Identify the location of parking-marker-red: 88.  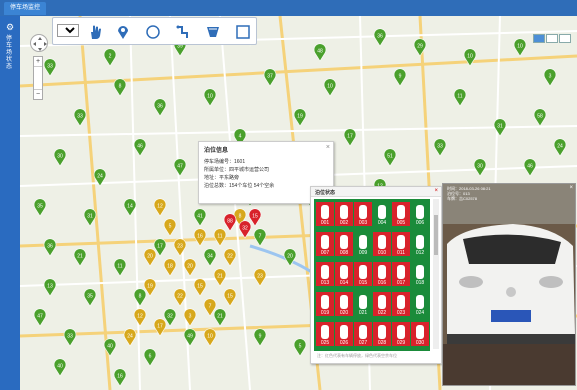
(230, 222).